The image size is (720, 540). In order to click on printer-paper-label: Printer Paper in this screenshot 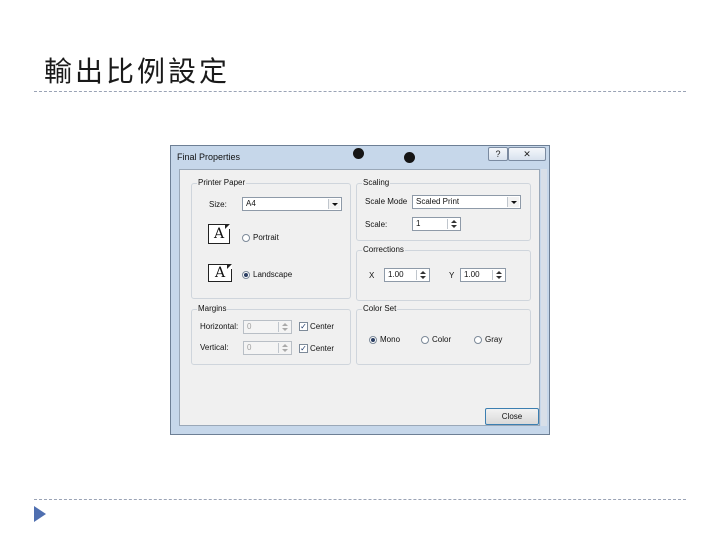, I will do `click(222, 182)`.